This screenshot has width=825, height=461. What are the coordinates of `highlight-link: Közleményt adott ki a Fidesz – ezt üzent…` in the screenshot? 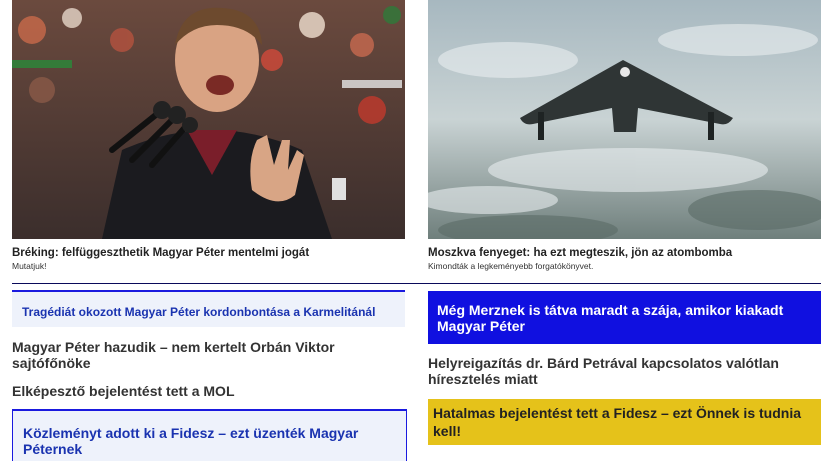 It's located at (209, 435).